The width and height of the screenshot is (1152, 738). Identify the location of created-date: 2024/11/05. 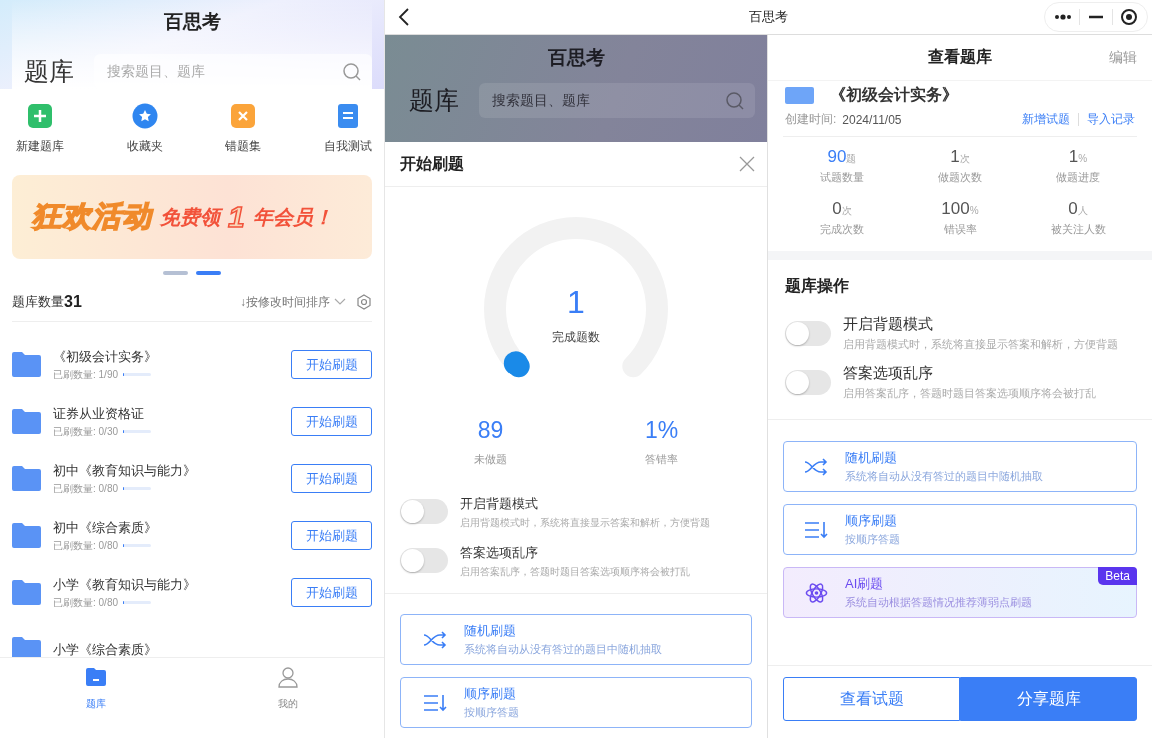
(872, 119).